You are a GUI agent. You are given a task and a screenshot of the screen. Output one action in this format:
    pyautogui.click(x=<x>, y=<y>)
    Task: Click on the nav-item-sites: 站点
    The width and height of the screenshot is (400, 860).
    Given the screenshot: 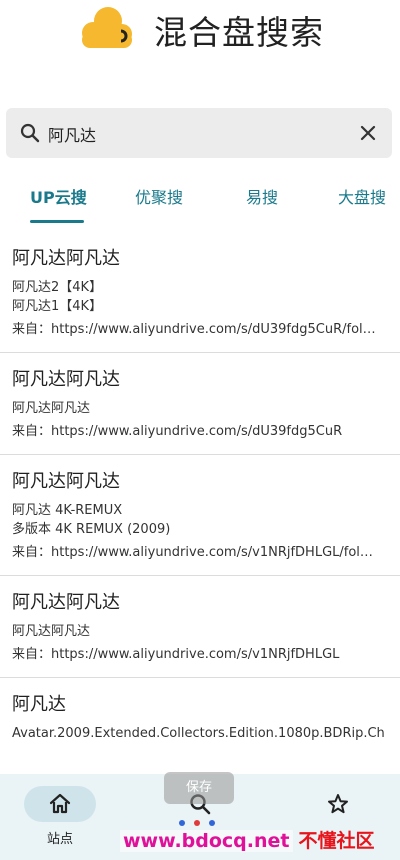 What is the action you would take?
    pyautogui.click(x=50, y=817)
    